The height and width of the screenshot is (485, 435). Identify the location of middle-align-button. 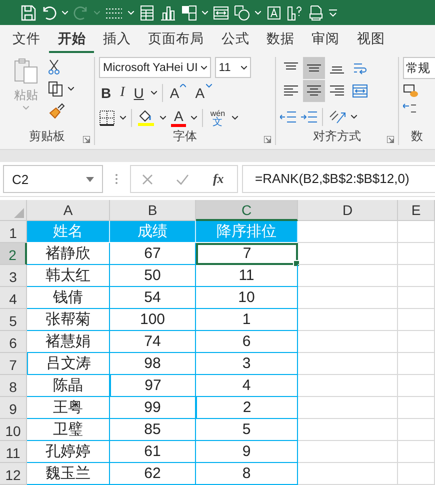
(314, 68).